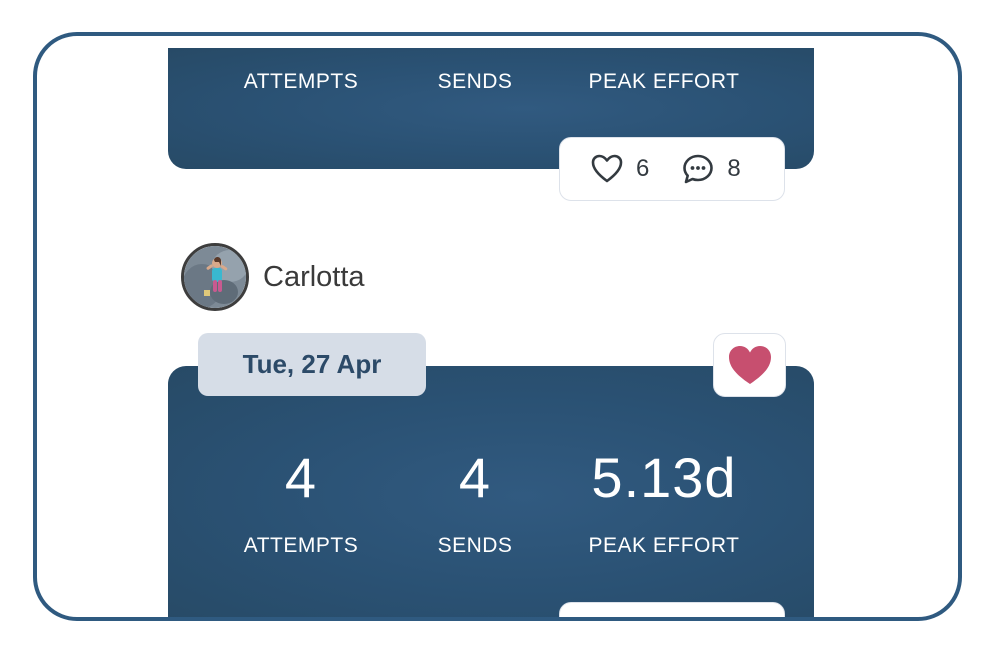  I want to click on comments-count: 8, so click(734, 168).